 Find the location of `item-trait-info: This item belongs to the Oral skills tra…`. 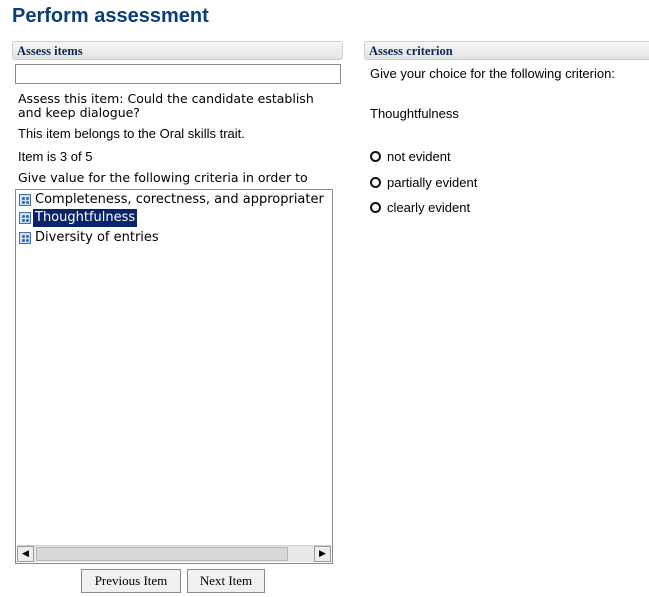

item-trait-info: This item belongs to the Oral skills tra… is located at coordinates (131, 133).